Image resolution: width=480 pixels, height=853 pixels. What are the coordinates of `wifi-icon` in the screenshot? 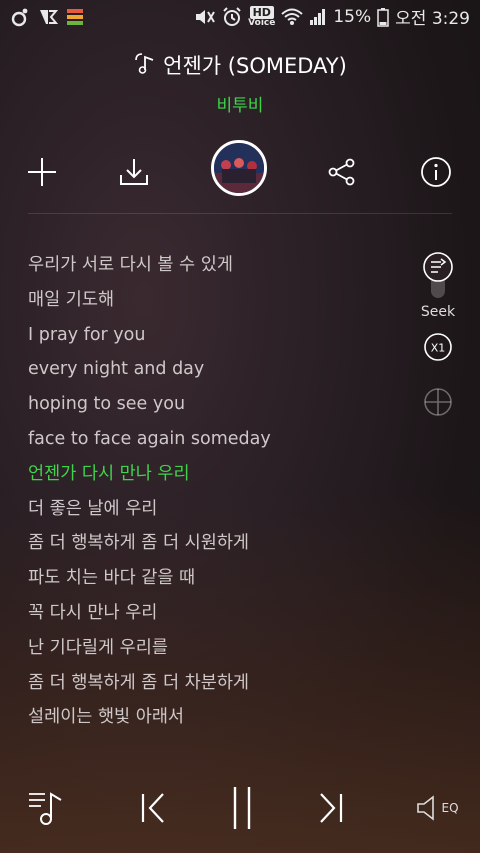 It's located at (292, 17).